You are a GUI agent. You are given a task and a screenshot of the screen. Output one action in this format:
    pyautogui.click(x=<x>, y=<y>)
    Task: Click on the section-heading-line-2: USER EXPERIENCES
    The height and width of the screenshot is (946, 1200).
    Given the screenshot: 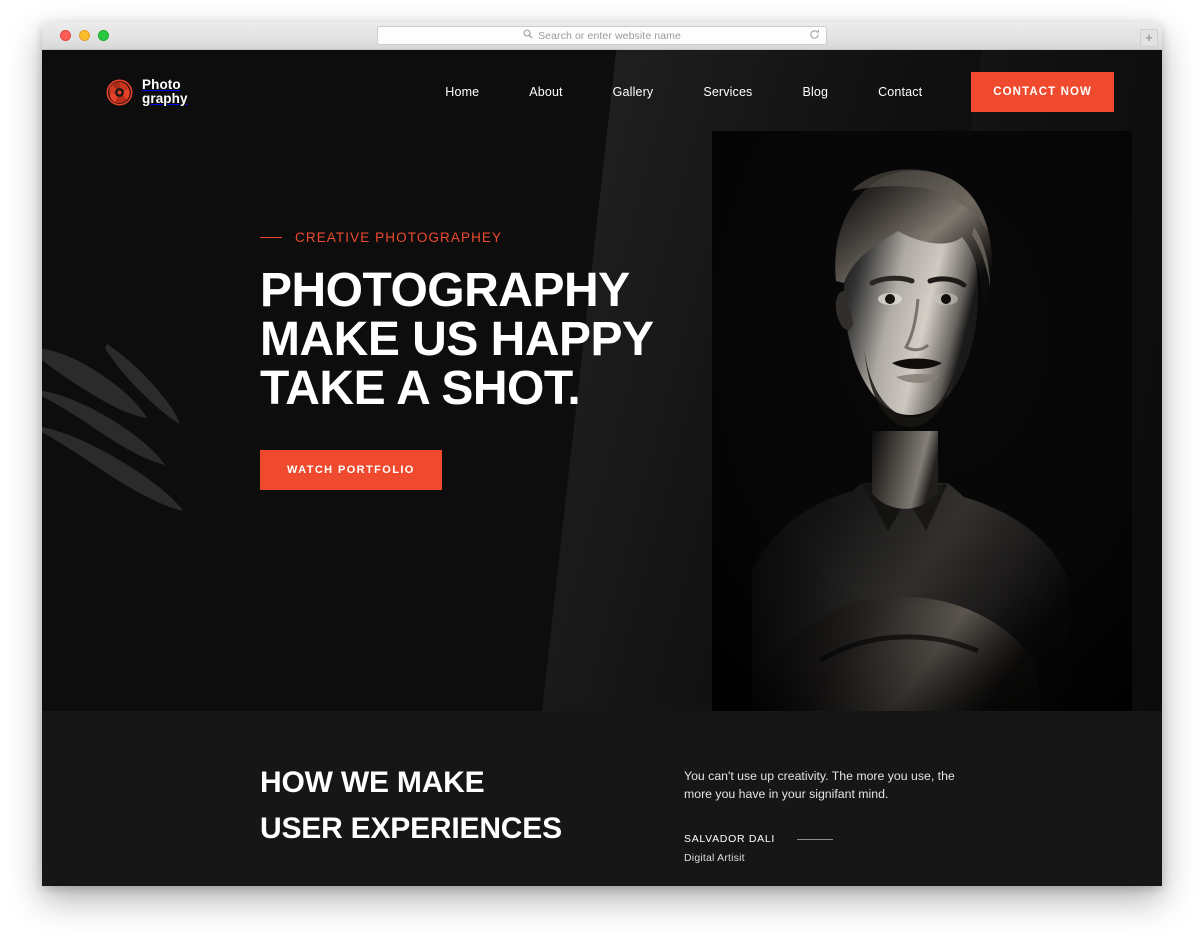 What is the action you would take?
    pyautogui.click(x=411, y=828)
    